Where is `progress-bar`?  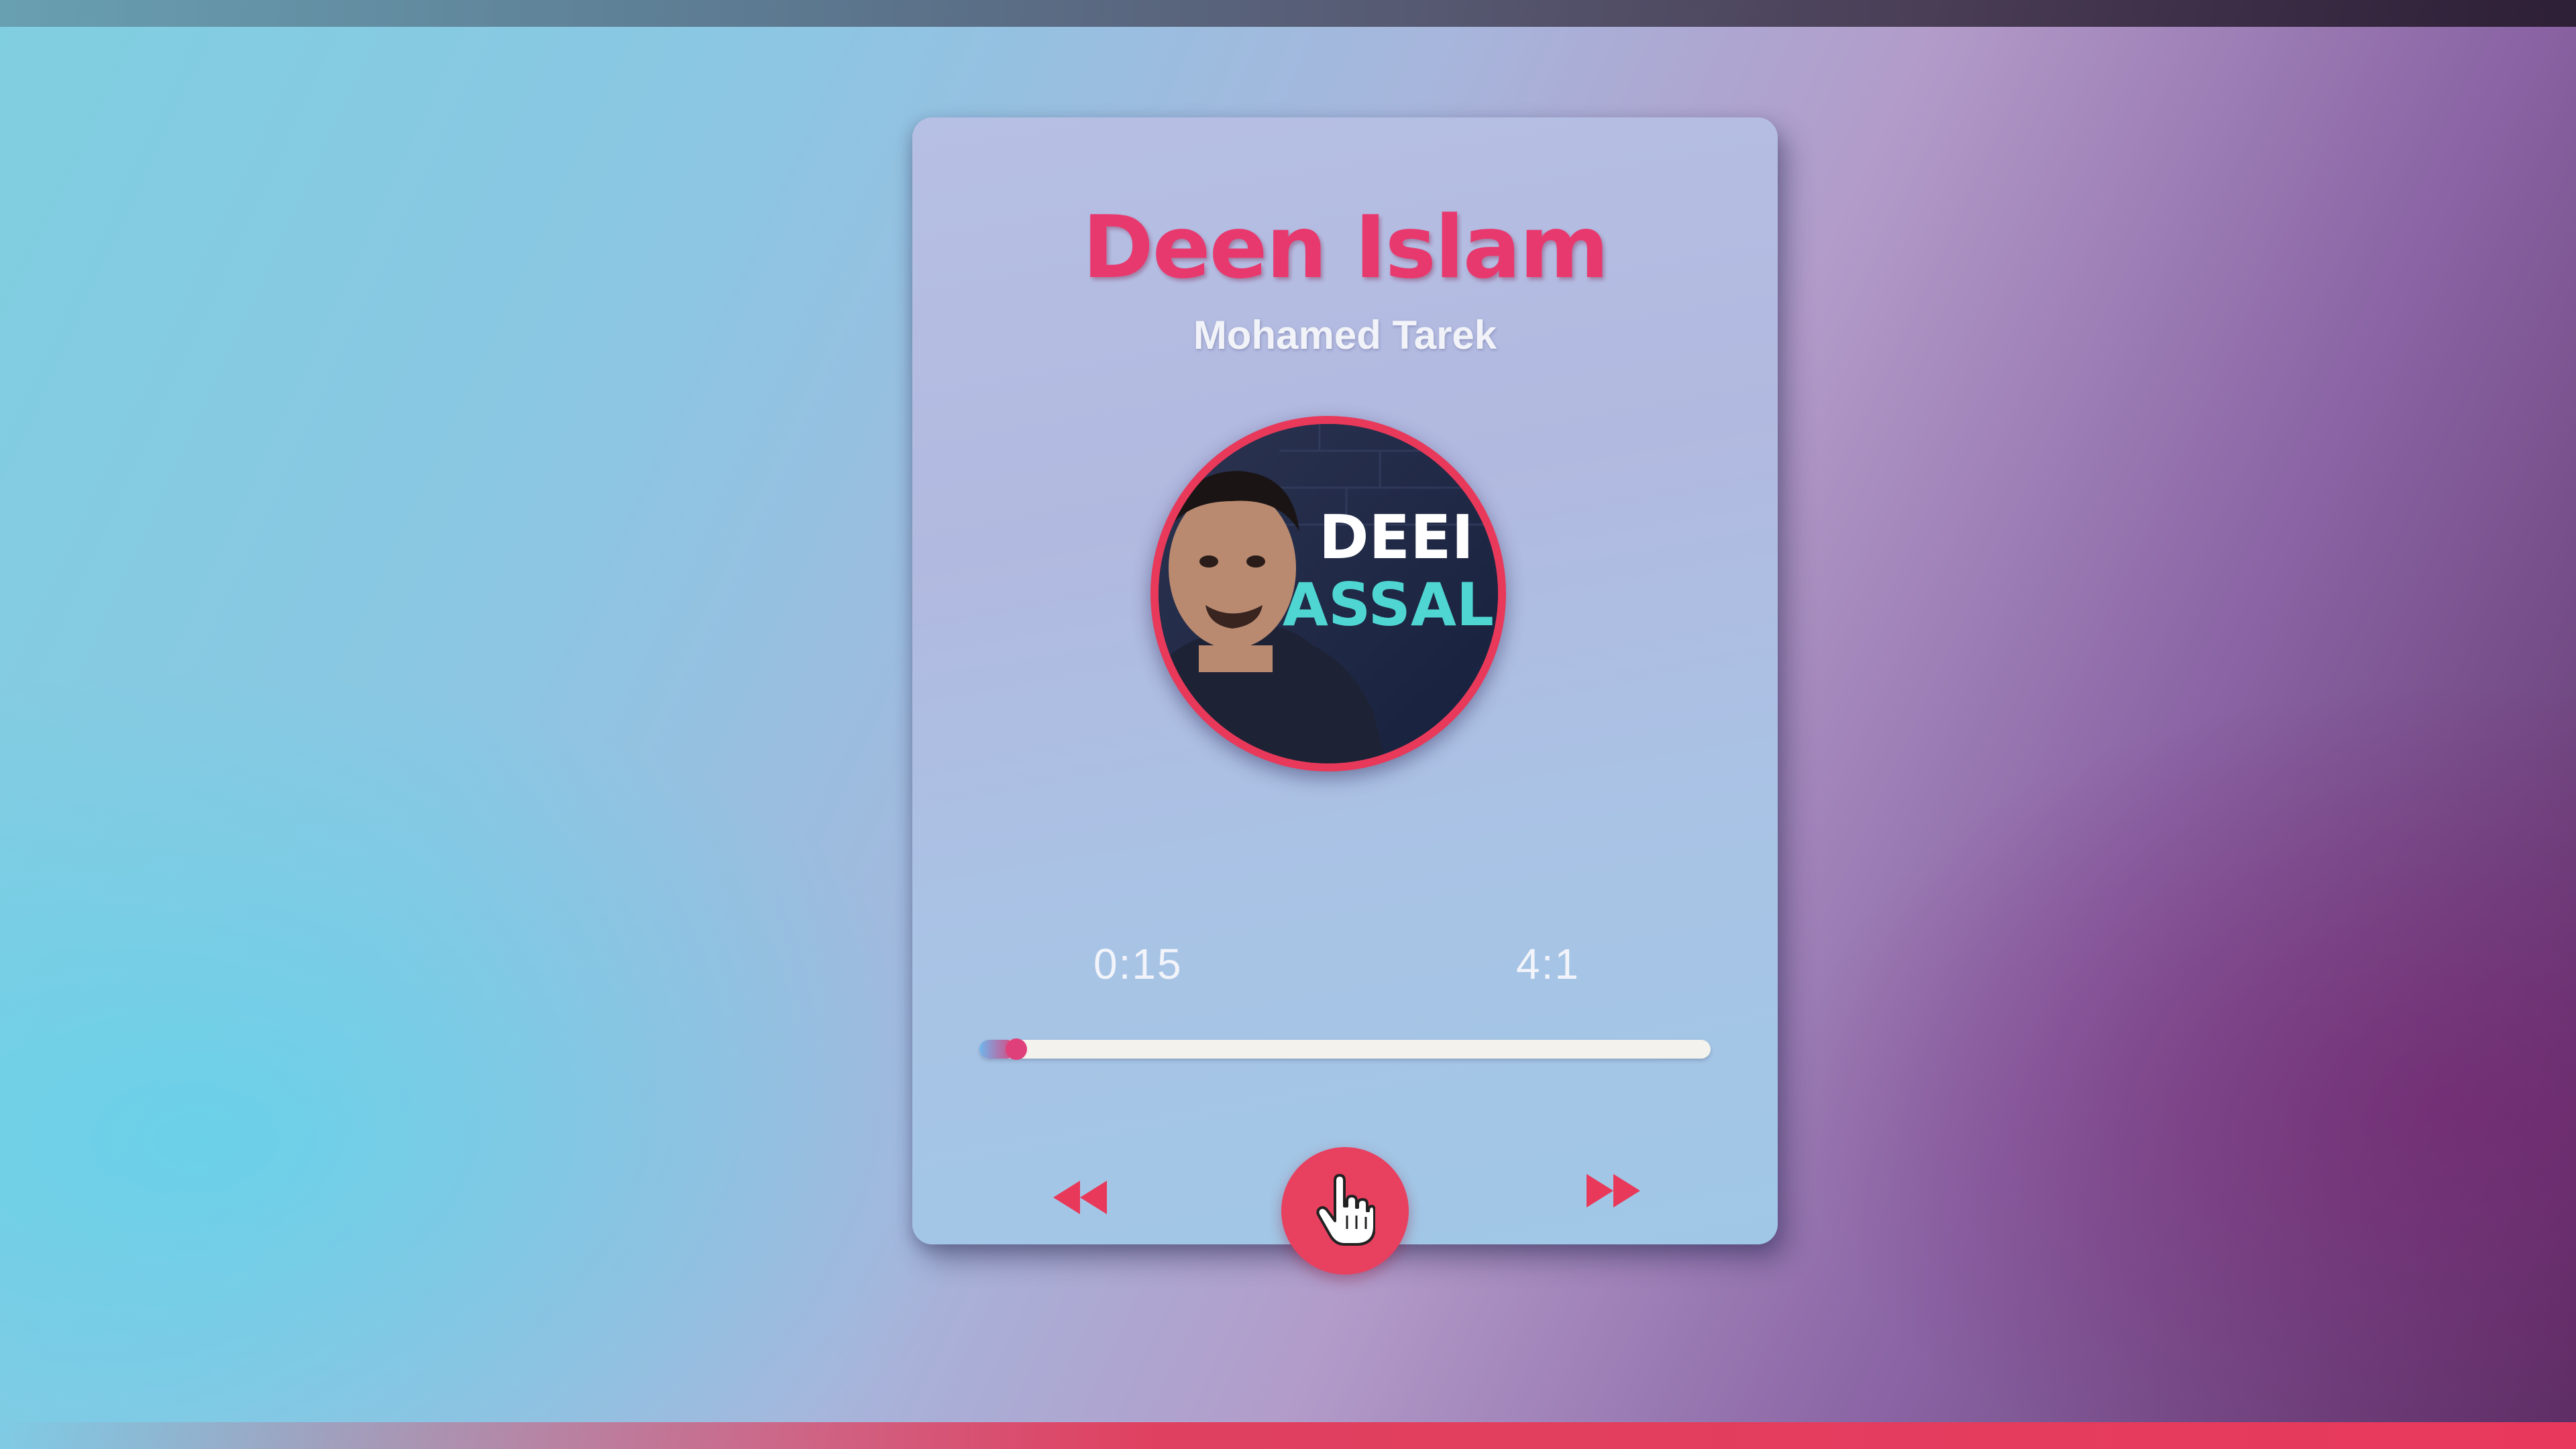
progress-bar is located at coordinates (1345, 1049).